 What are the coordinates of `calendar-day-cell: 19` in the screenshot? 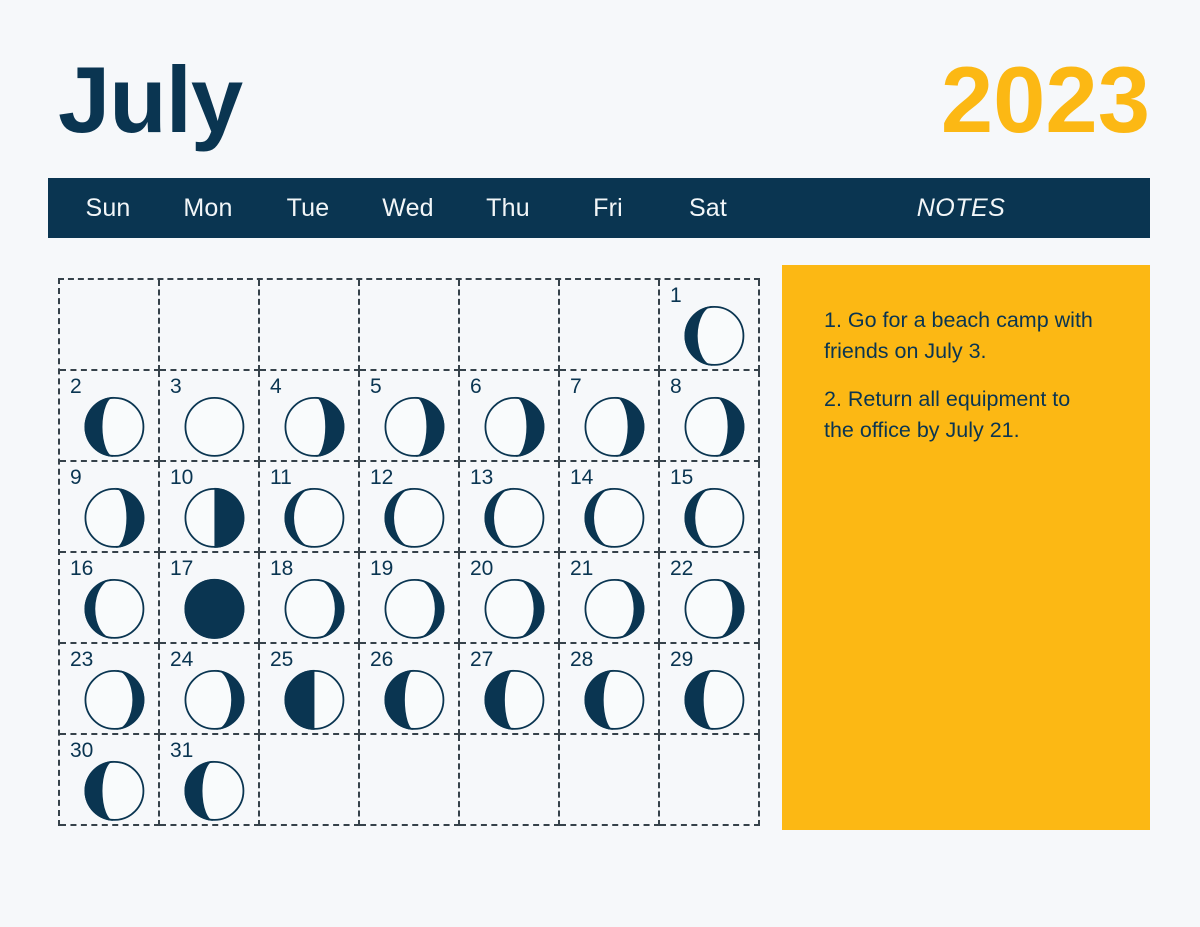 It's located at (410, 598).